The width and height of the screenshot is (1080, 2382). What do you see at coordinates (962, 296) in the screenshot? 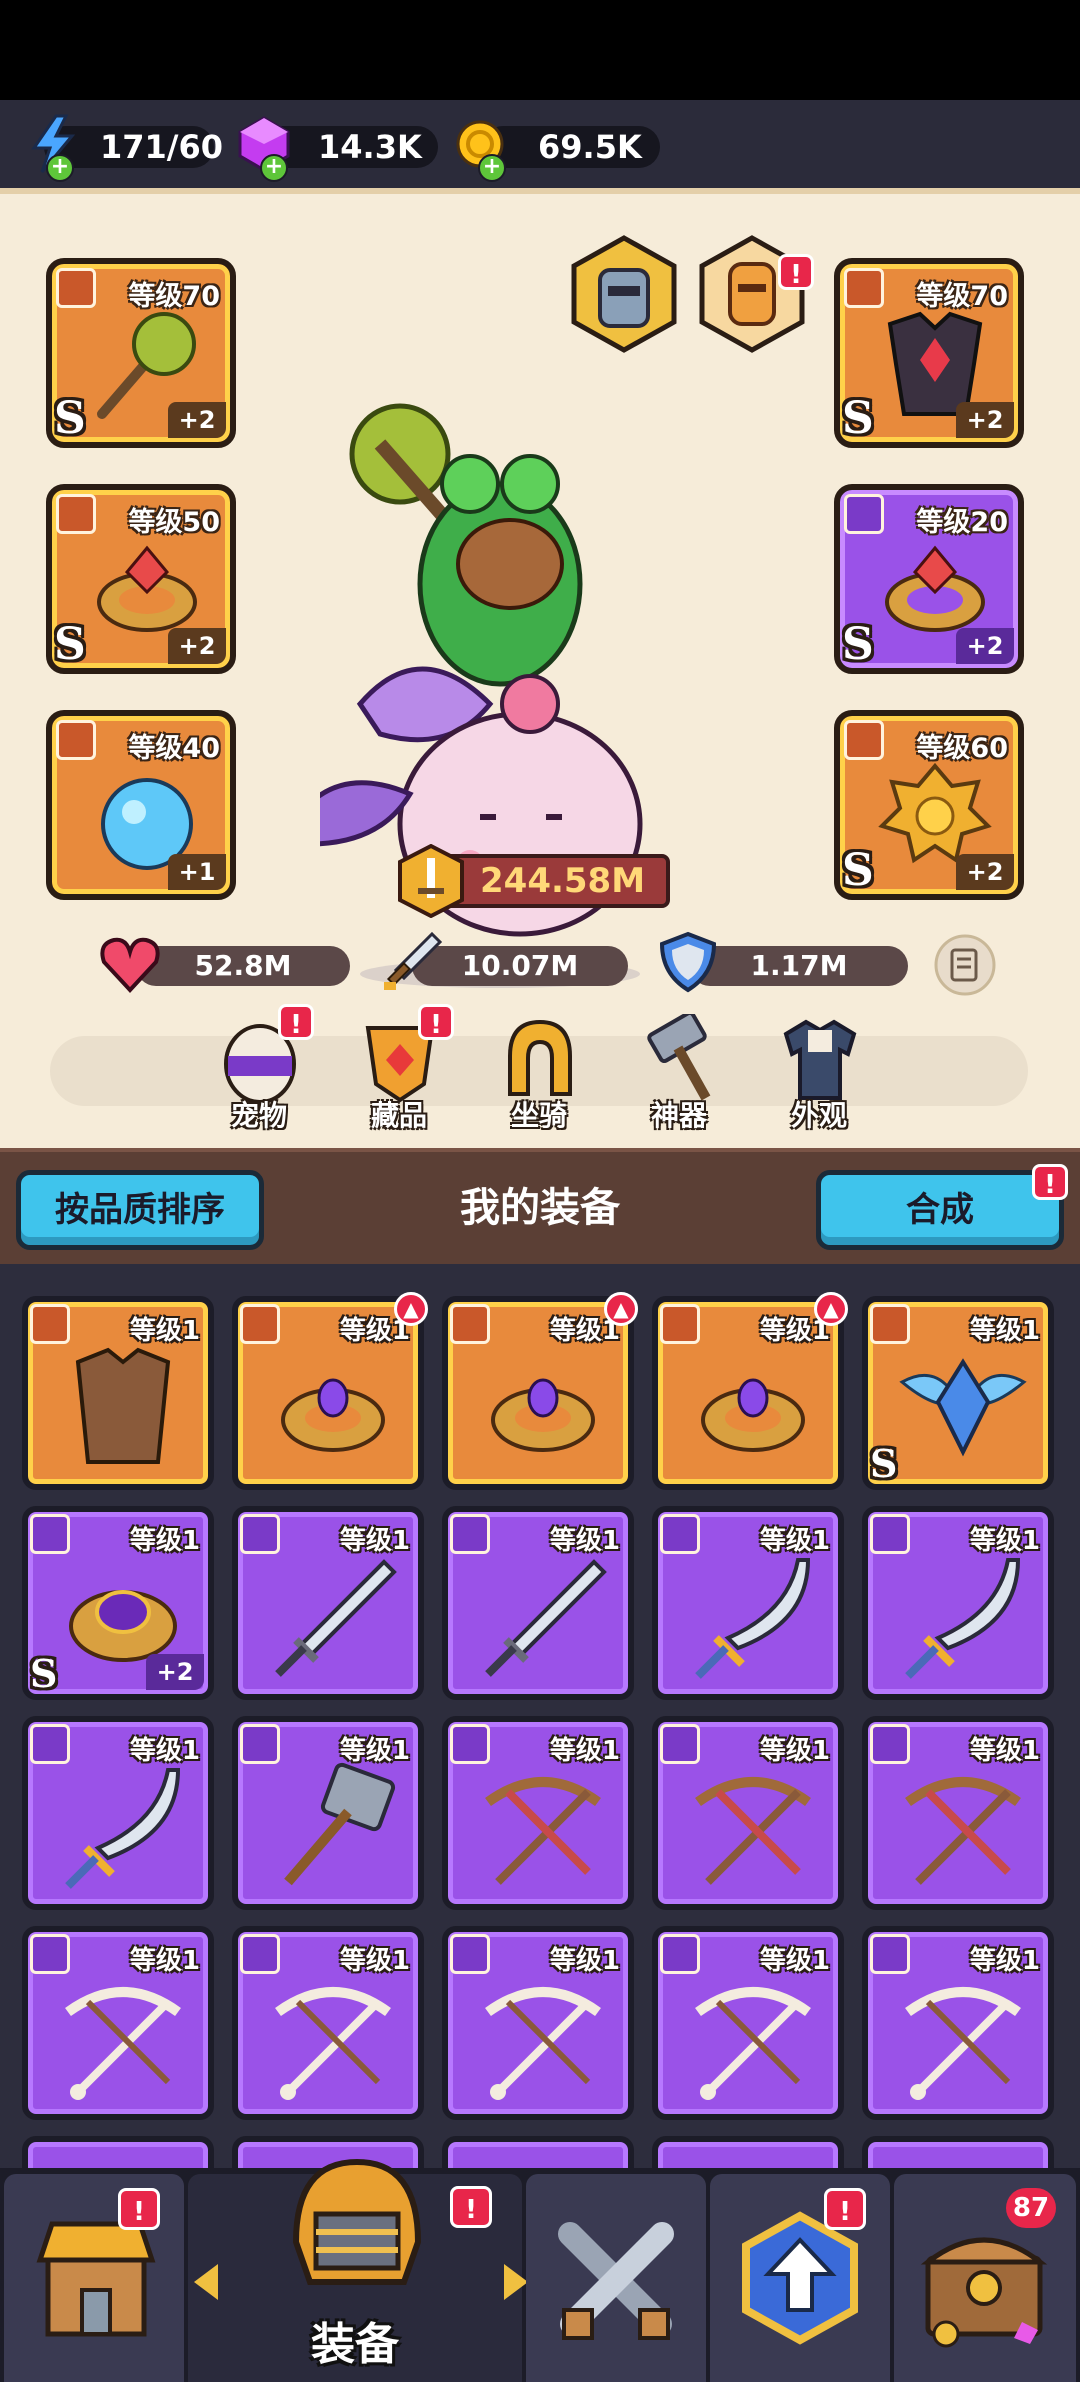
I see `slot-level: 等级70` at bounding box center [962, 296].